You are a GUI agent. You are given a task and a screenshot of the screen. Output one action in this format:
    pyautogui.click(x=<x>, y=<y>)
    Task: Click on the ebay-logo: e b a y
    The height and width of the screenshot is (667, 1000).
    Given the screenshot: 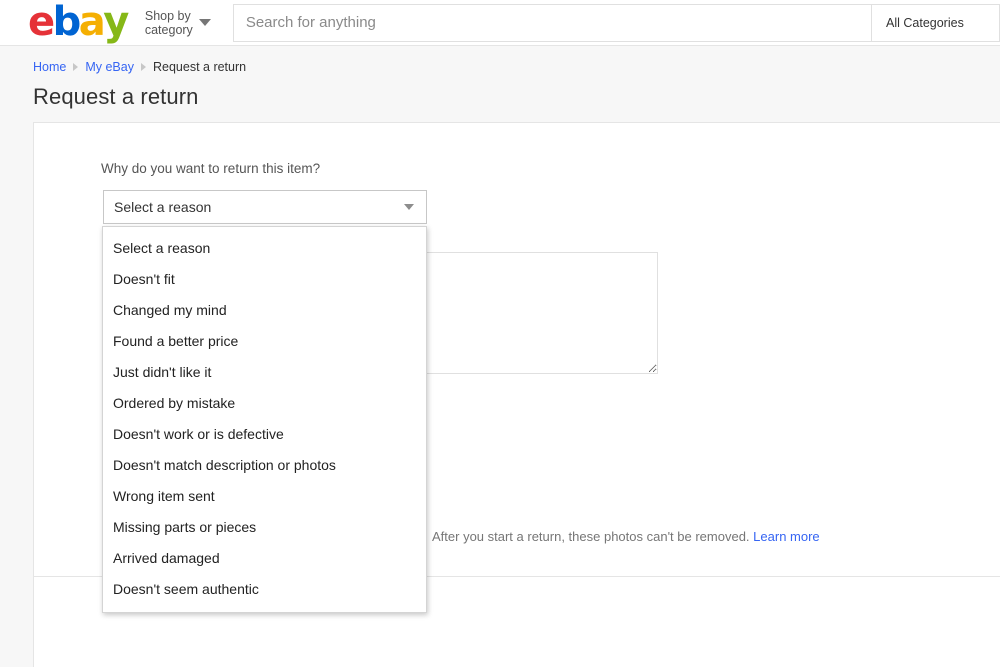 What is the action you would take?
    pyautogui.click(x=78, y=22)
    